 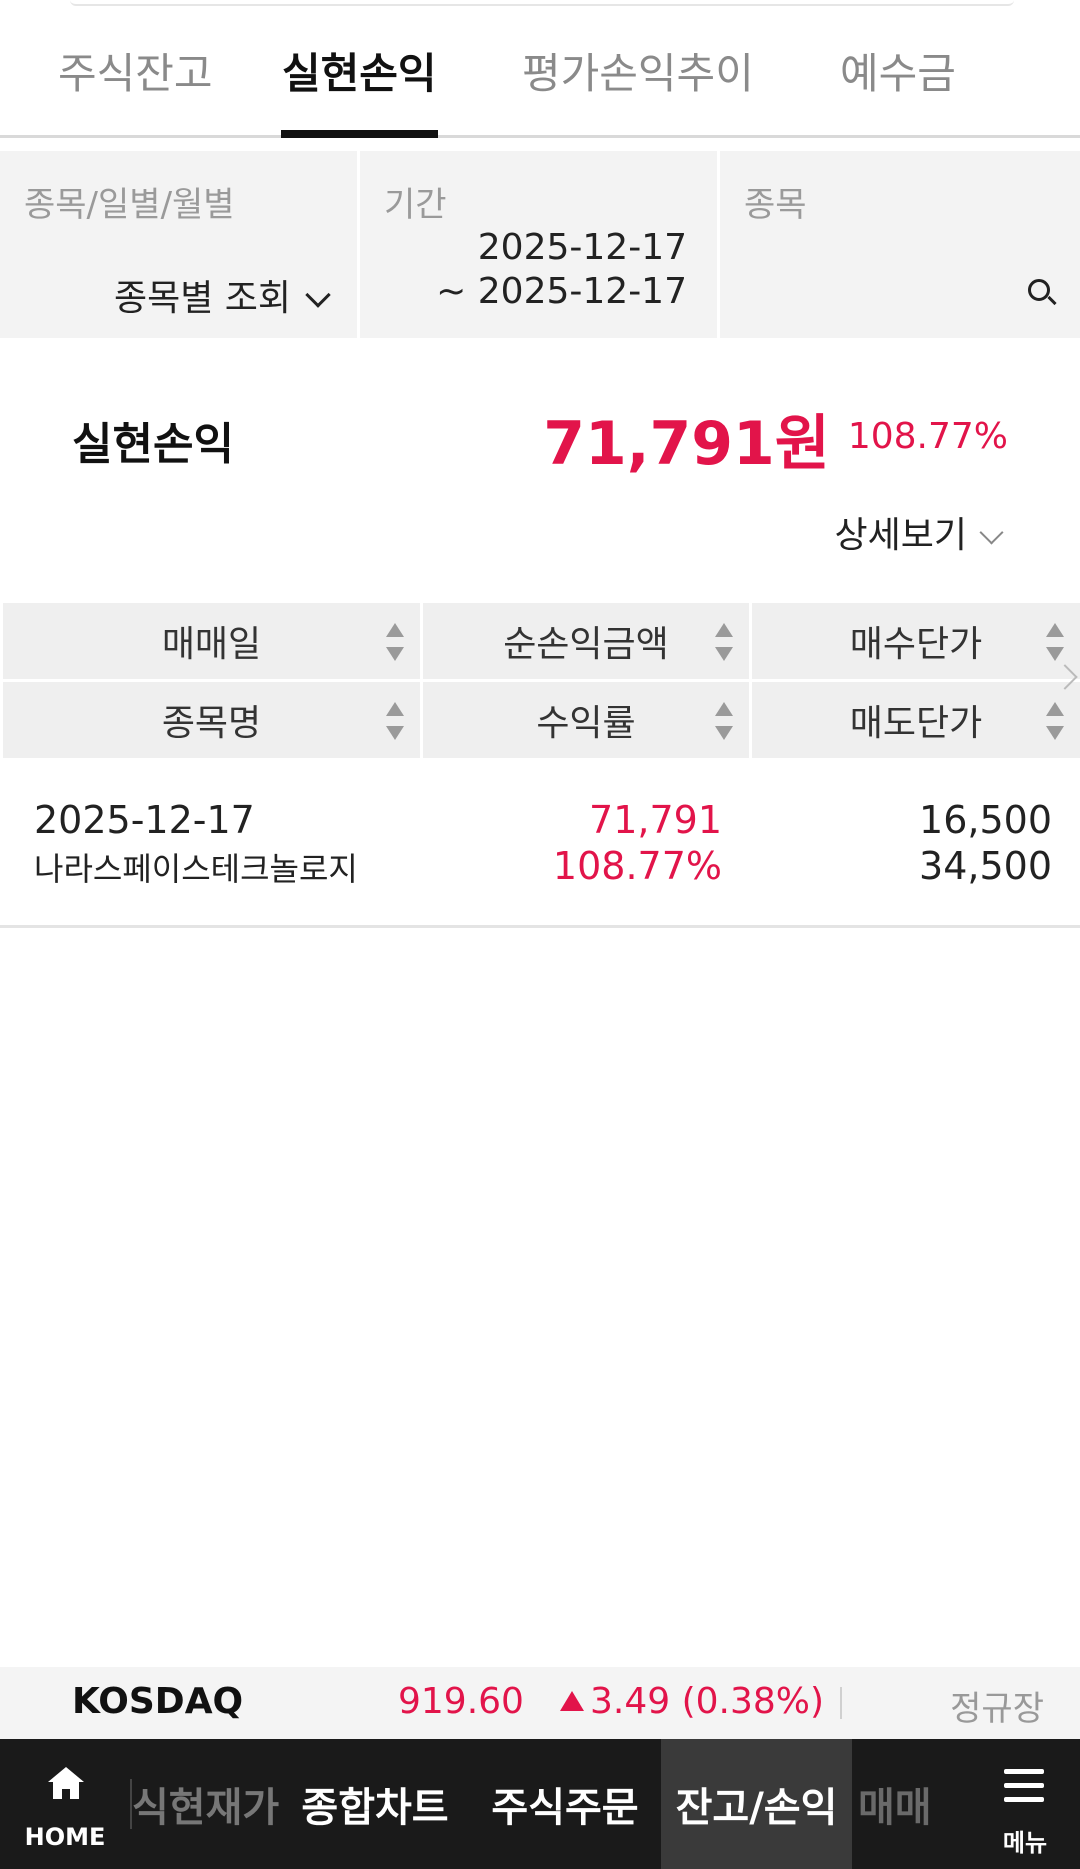 I want to click on header-label: 종목명, so click(x=211, y=723).